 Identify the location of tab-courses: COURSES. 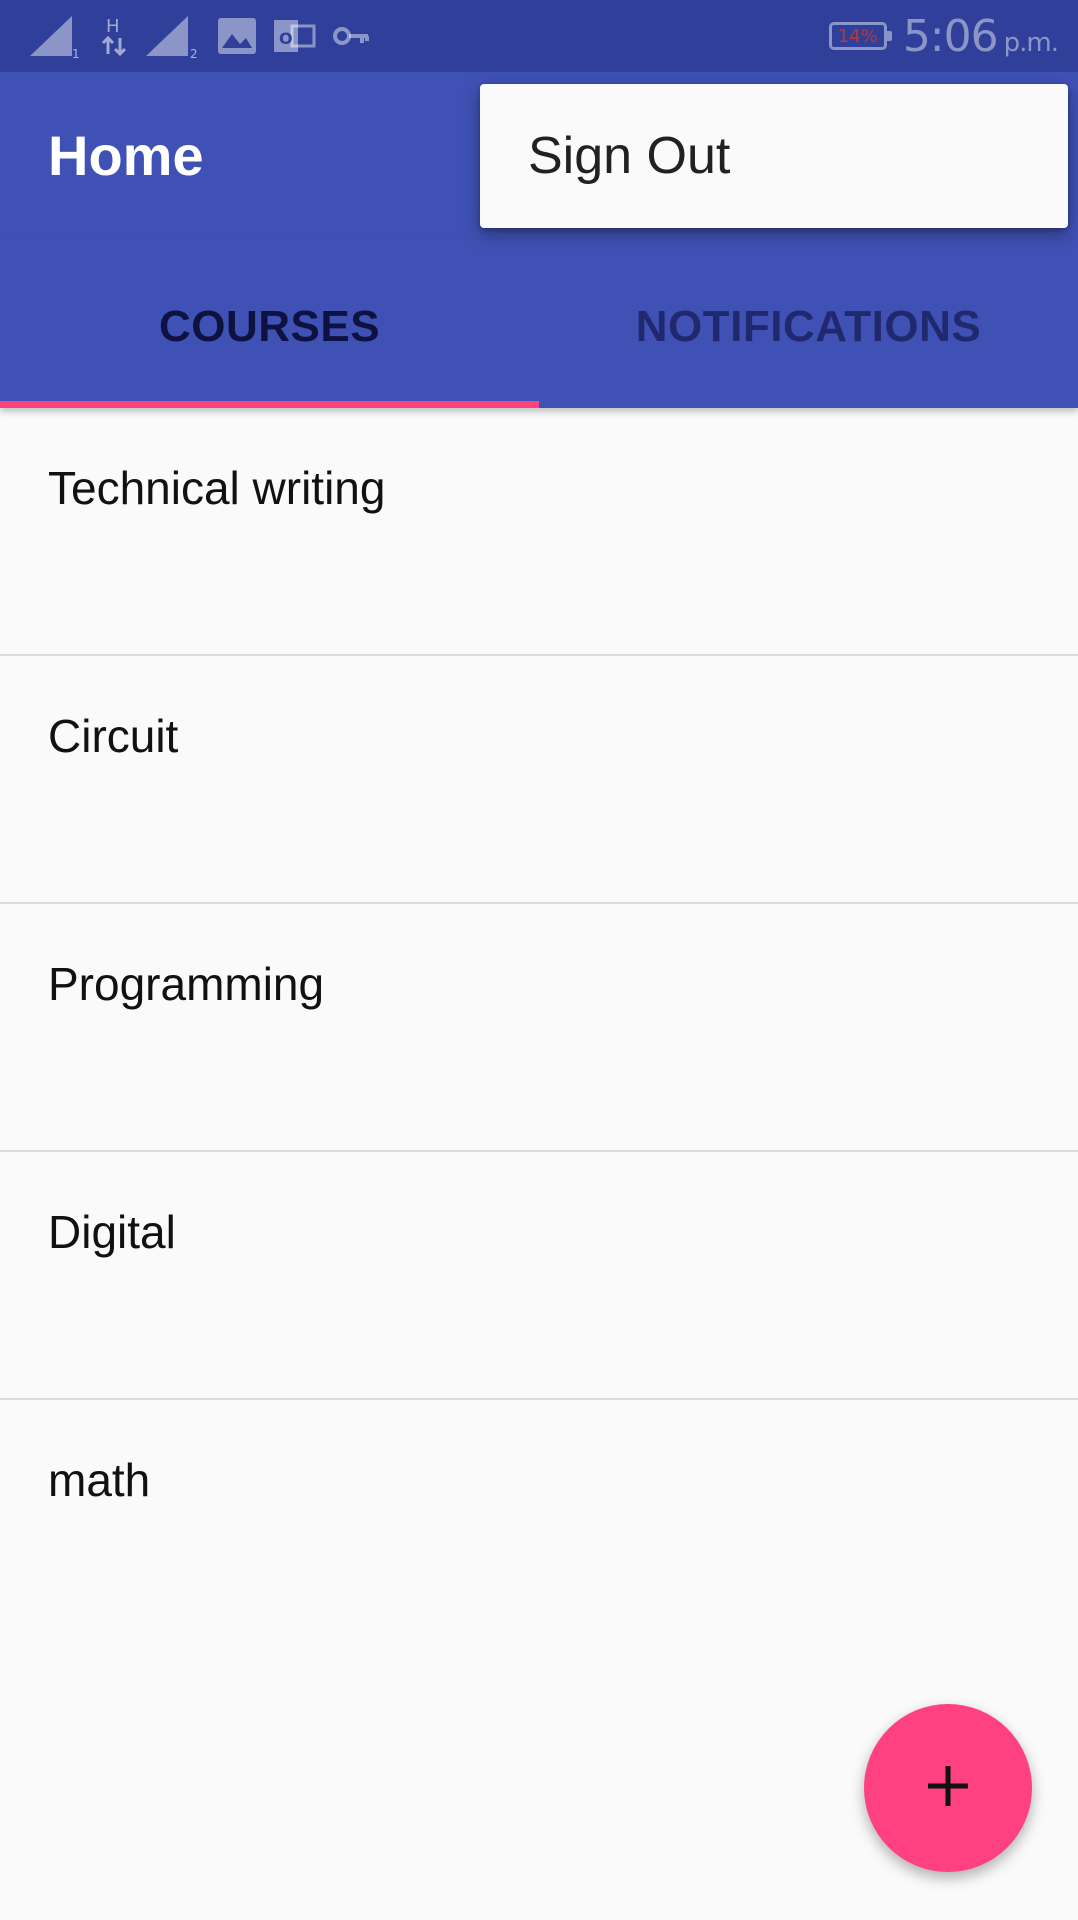
(269, 324).